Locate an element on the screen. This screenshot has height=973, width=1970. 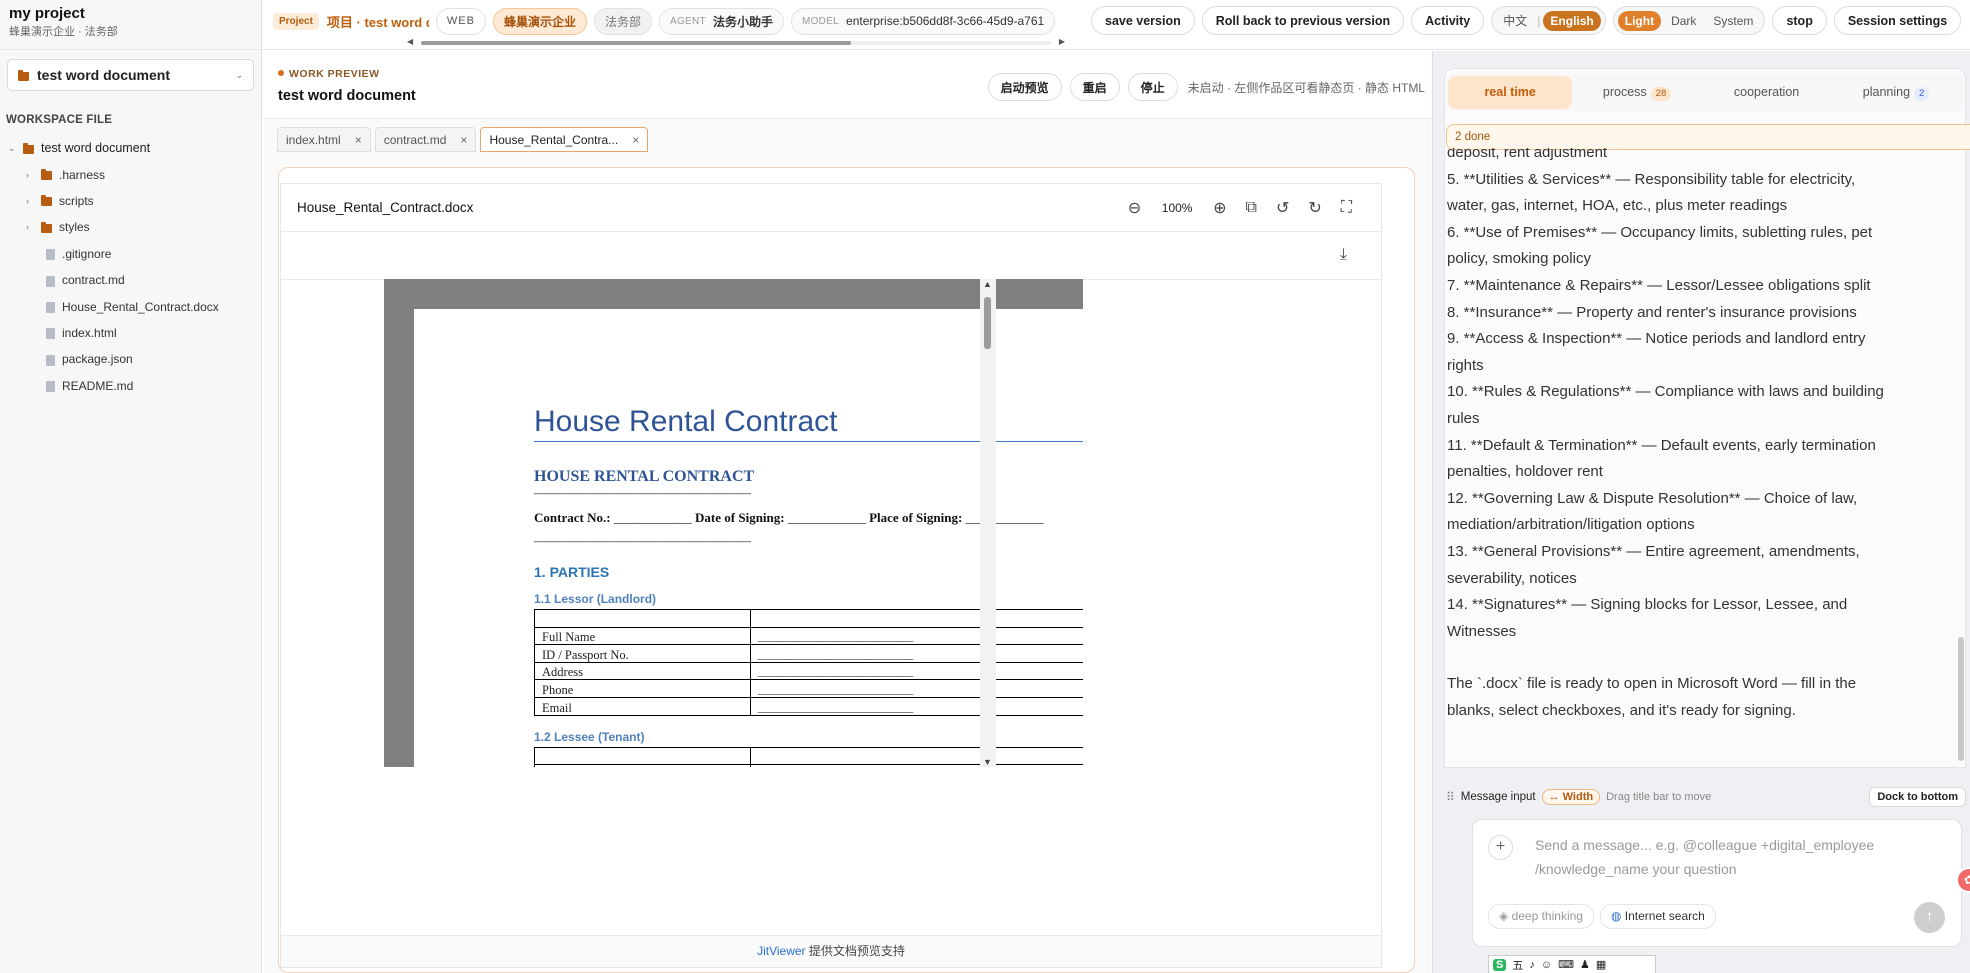
viewer-footer-text: 提供文档预览支持 is located at coordinates (856, 951).